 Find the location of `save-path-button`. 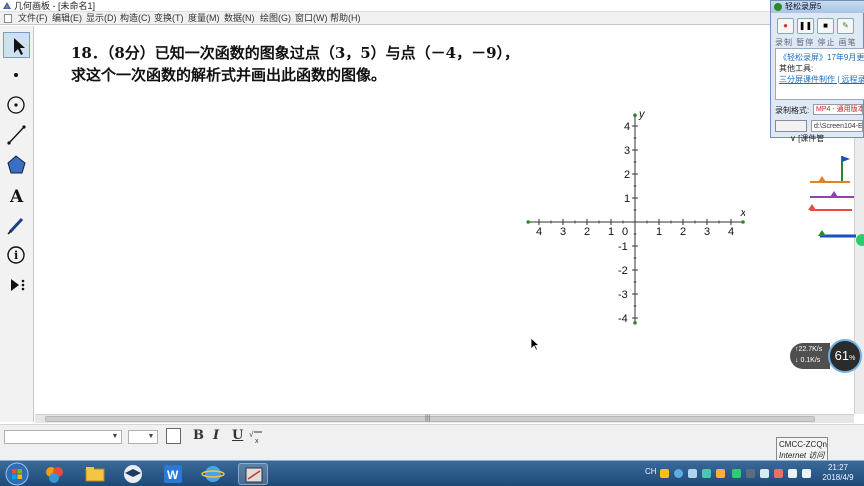

save-path-button is located at coordinates (791, 126).